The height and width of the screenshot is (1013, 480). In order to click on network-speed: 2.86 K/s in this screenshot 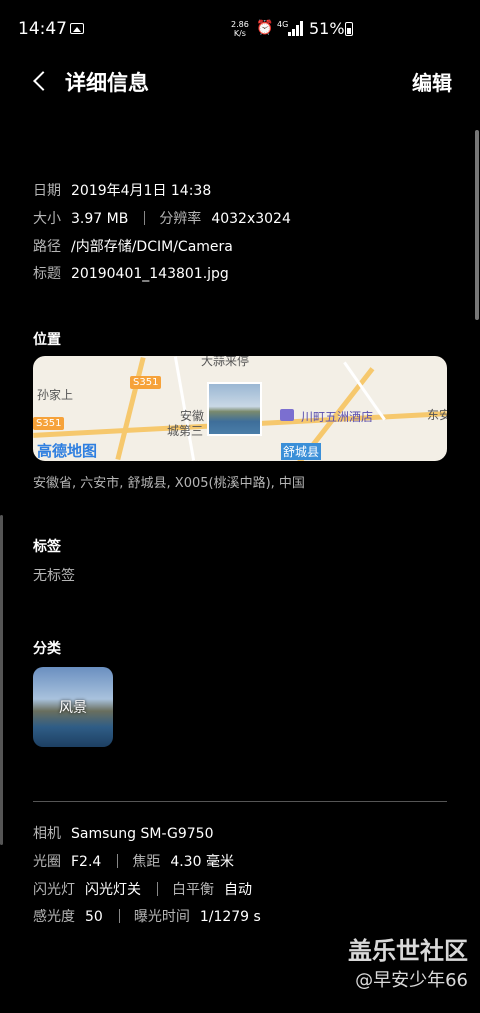, I will do `click(240, 29)`.